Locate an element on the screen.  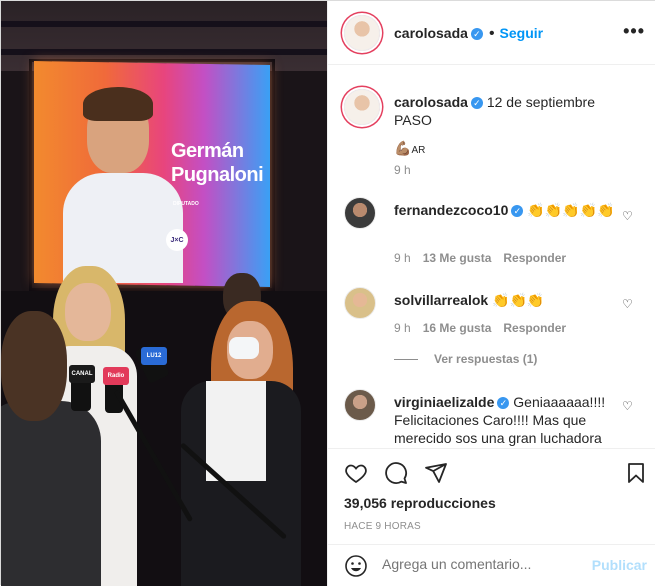
post-header: carolosada ✓ • Seguir ••• is located at coordinates (491, 33).